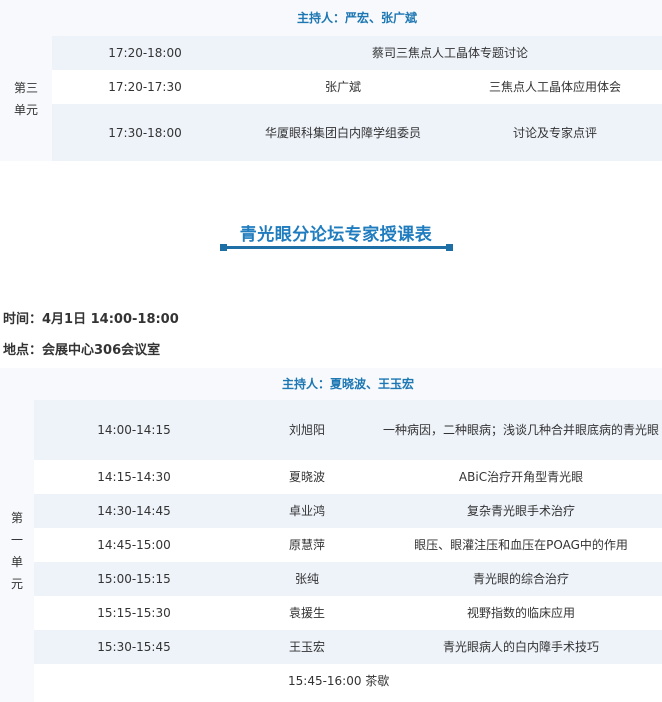 This screenshot has height=702, width=662. Describe the element at coordinates (336, 247) in the screenshot. I see `title-underline` at that location.